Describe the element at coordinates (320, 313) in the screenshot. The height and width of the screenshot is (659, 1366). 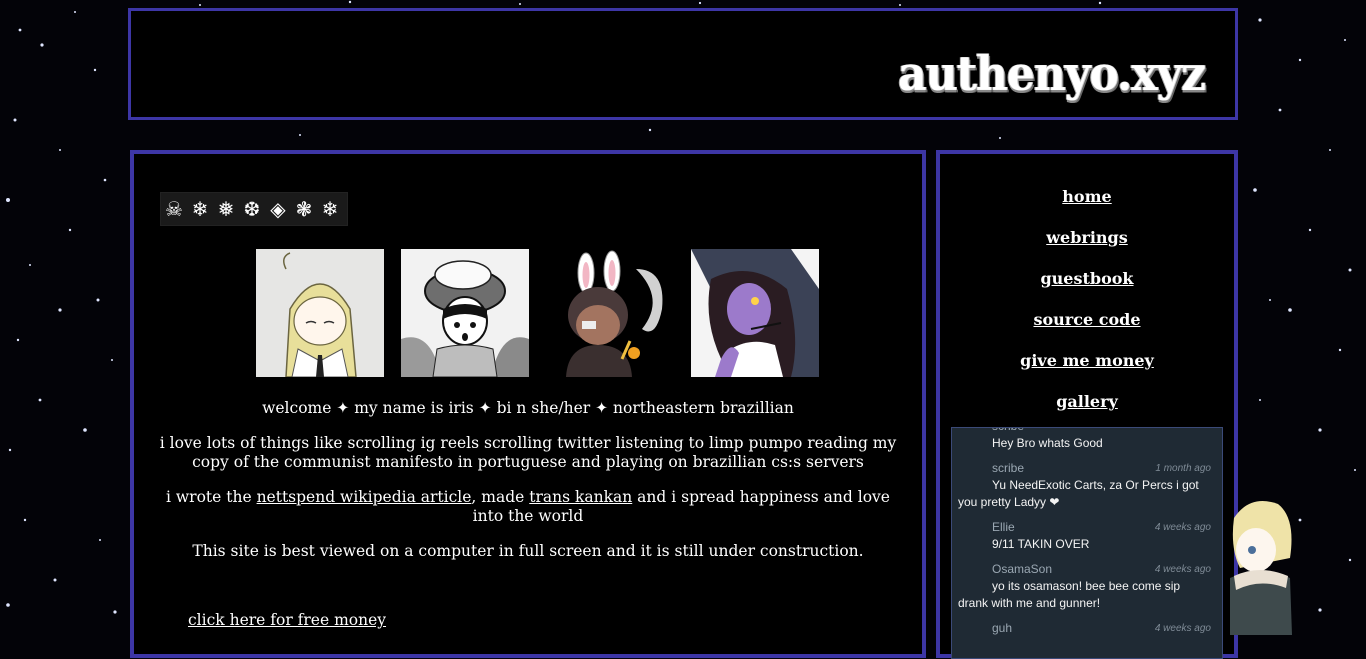
I see `avatar-blonde-girl` at that location.